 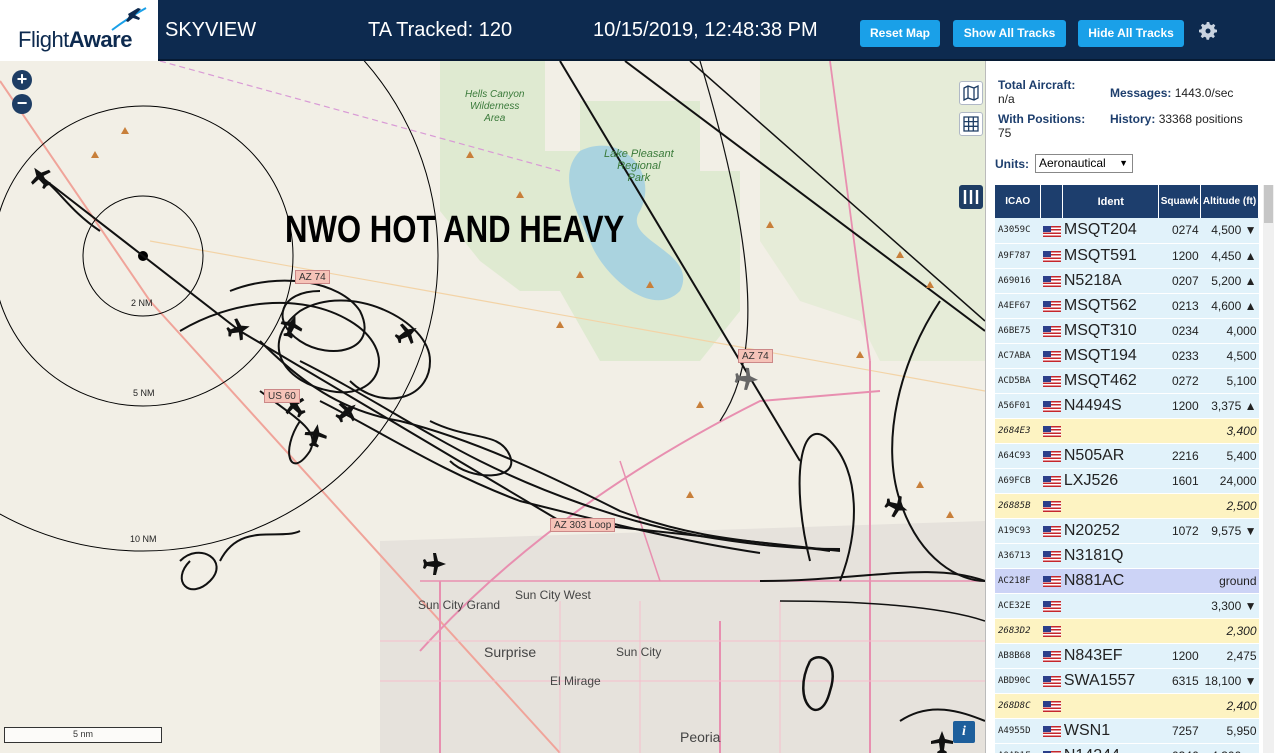 I want to click on toggle-columns-button, so click(x=971, y=197).